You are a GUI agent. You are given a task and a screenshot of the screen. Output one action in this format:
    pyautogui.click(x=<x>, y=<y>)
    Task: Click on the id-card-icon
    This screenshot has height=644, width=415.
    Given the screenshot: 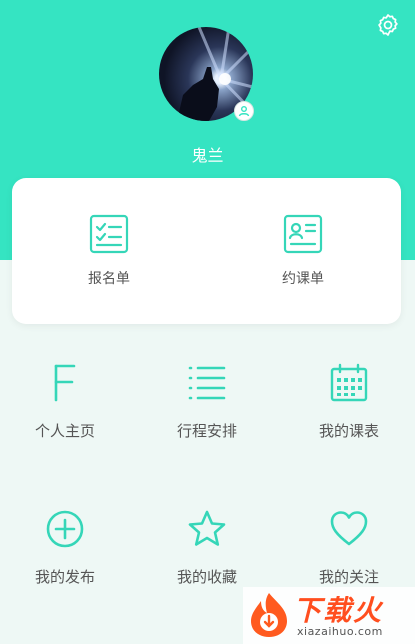 What is the action you would take?
    pyautogui.click(x=303, y=234)
    